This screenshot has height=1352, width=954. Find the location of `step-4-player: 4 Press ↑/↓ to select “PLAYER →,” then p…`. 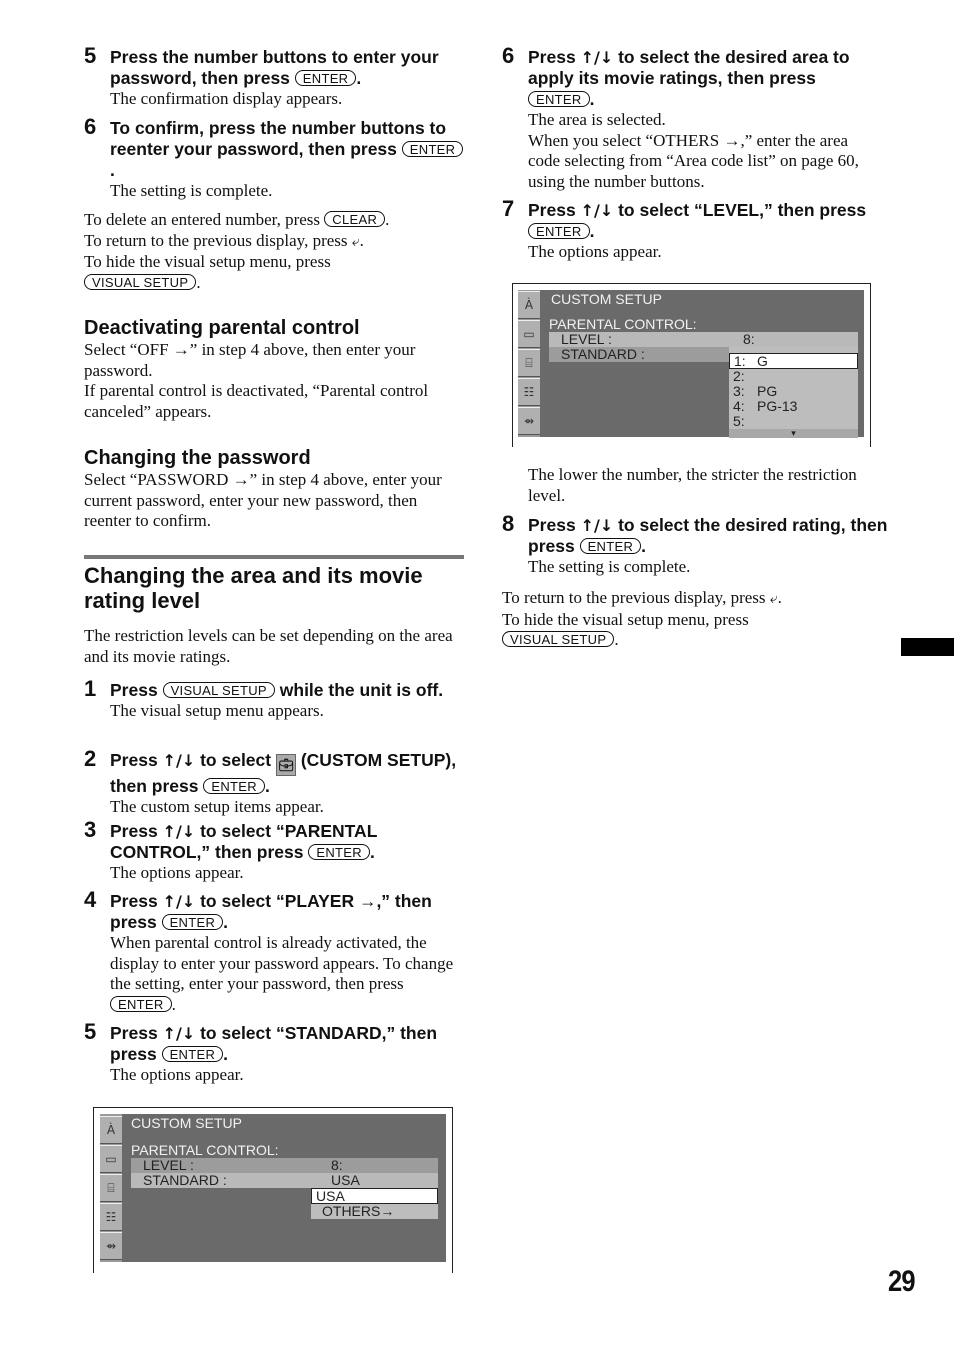

step-4-player: 4 Press ↑/↓ to select “PLAYER →,” then p… is located at coordinates (274, 951).